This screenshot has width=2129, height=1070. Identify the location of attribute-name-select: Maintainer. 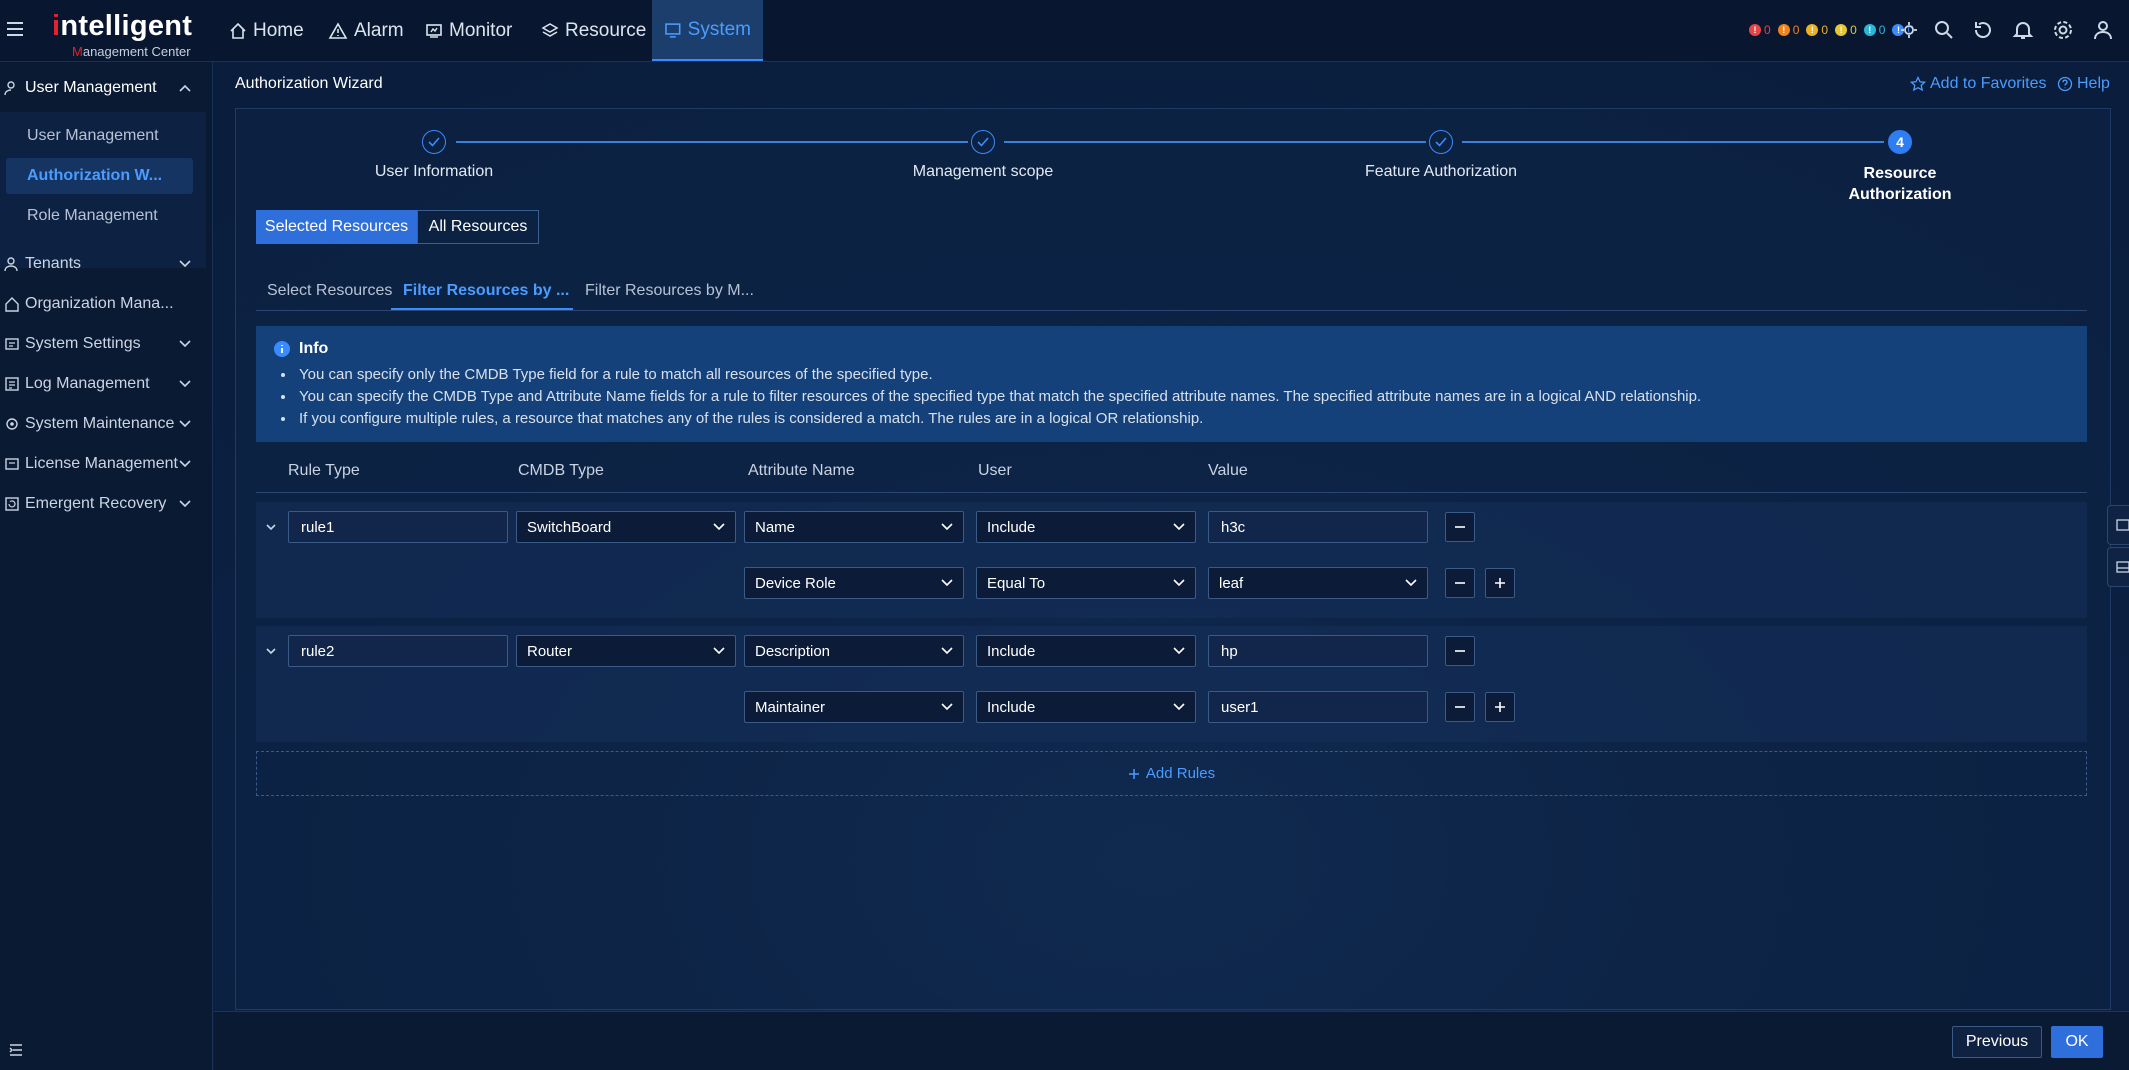
(854, 707).